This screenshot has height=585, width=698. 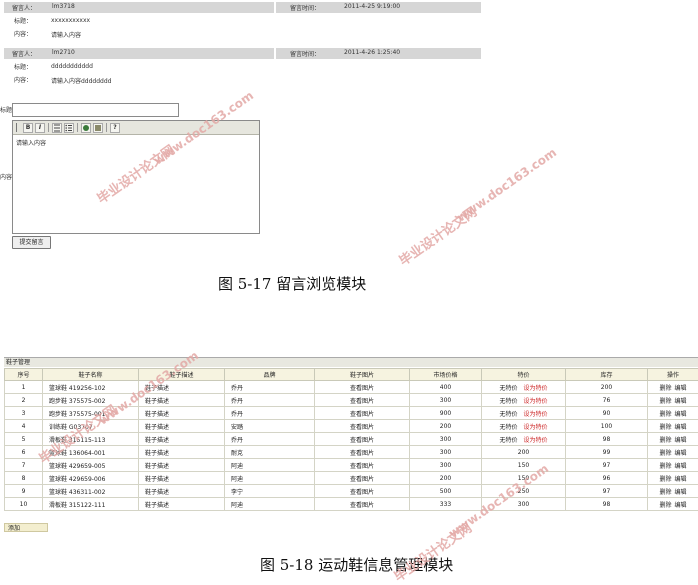 I want to click on cell-no: 10, so click(x=23, y=504).